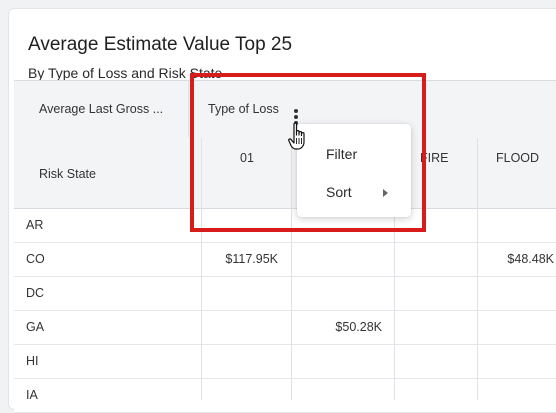 The height and width of the screenshot is (413, 556). I want to click on table-row: AR, so click(285, 226).